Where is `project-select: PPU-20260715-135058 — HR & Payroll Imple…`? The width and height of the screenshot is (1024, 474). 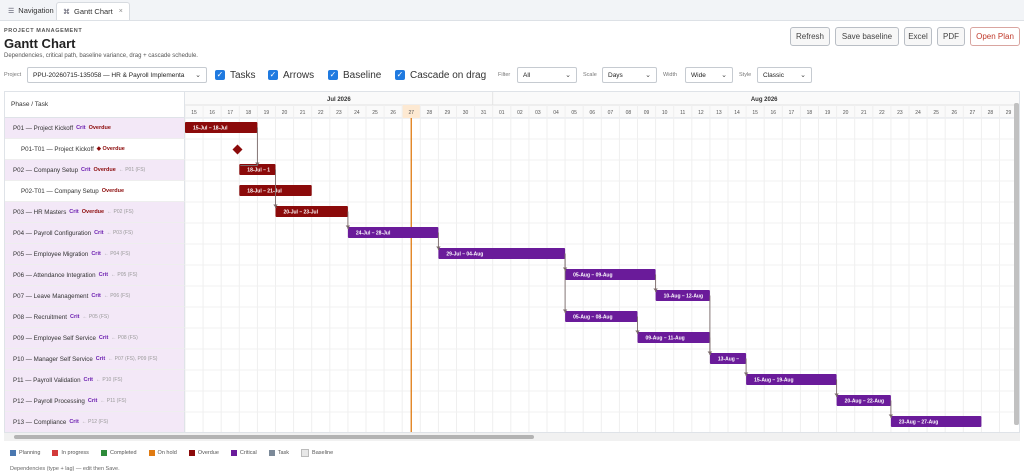 project-select: PPU-20260715-135058 — HR & Payroll Imple… is located at coordinates (117, 75).